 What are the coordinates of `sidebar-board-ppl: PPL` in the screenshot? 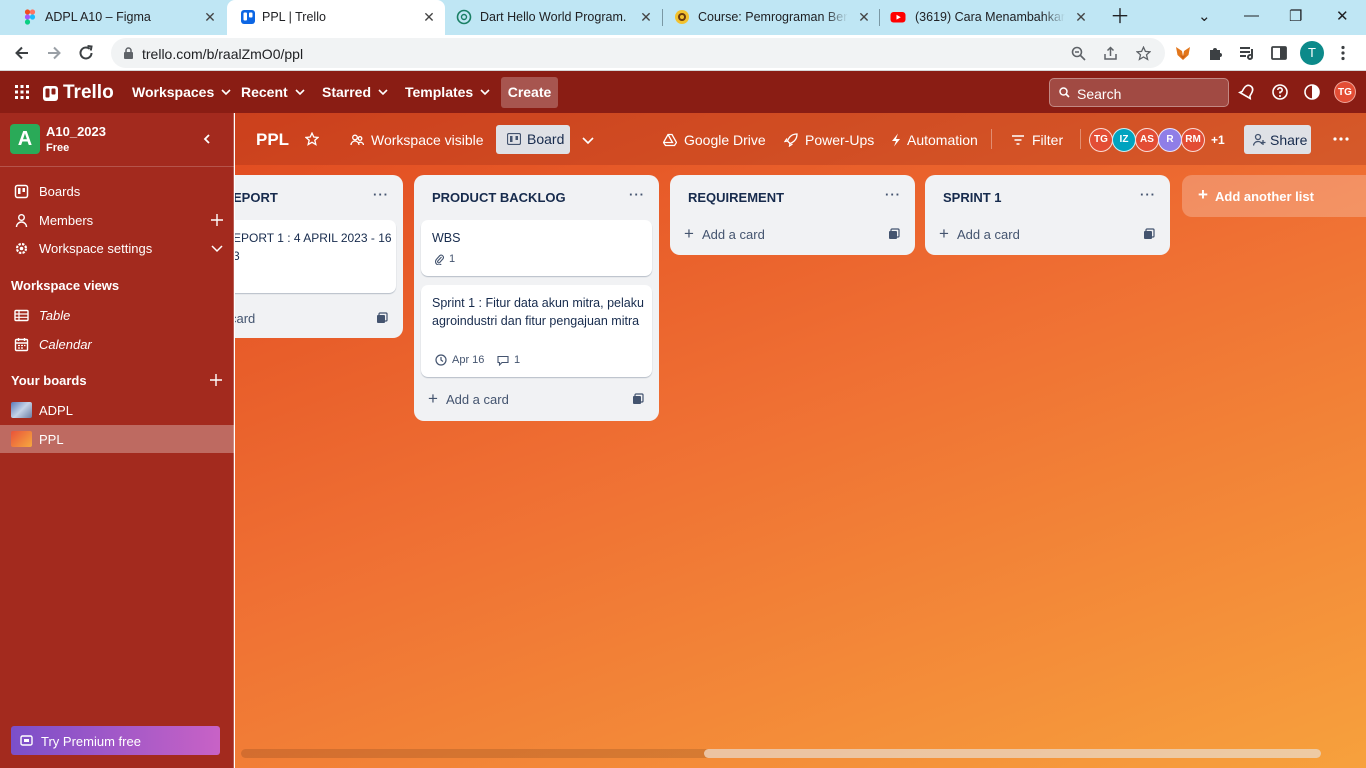 It's located at (117, 439).